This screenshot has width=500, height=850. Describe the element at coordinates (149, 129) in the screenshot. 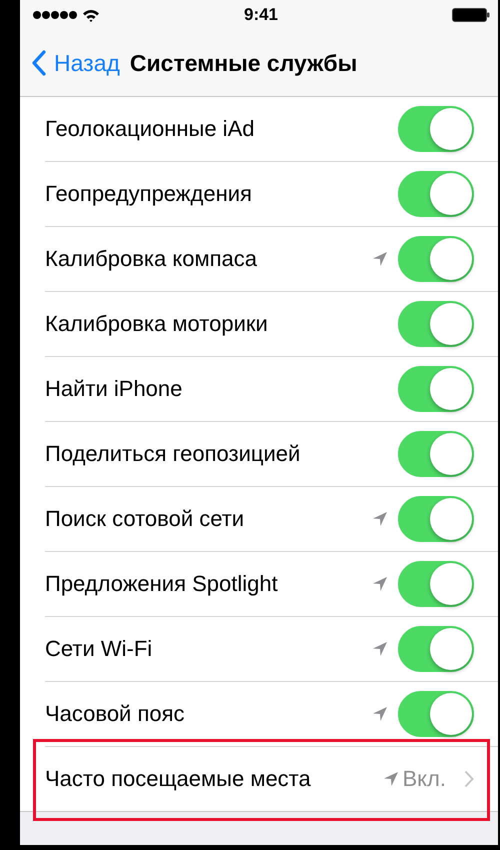

I see `setting-label: Геолокационные iAd` at that location.